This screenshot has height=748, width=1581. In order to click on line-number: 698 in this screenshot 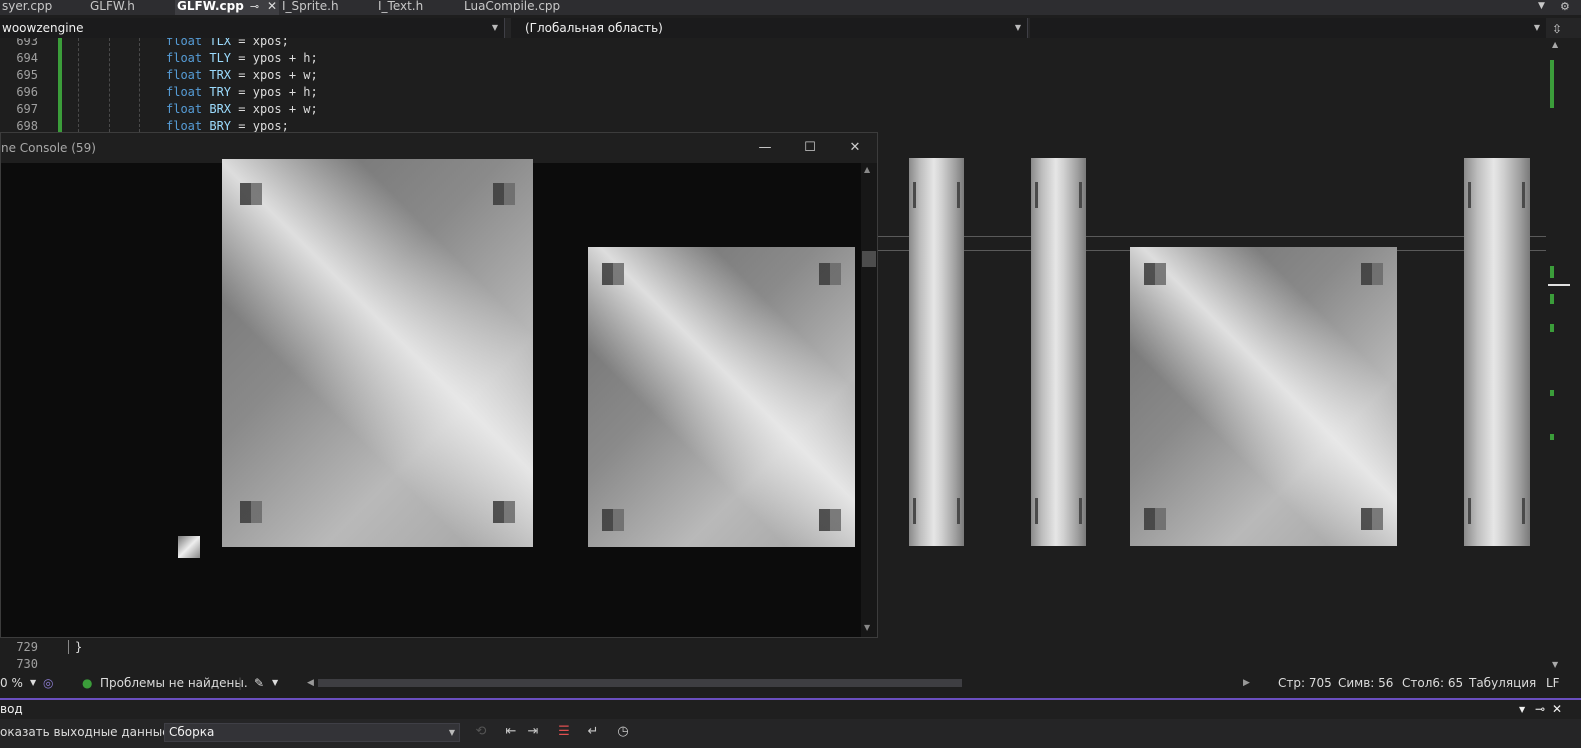, I will do `click(27, 126)`.